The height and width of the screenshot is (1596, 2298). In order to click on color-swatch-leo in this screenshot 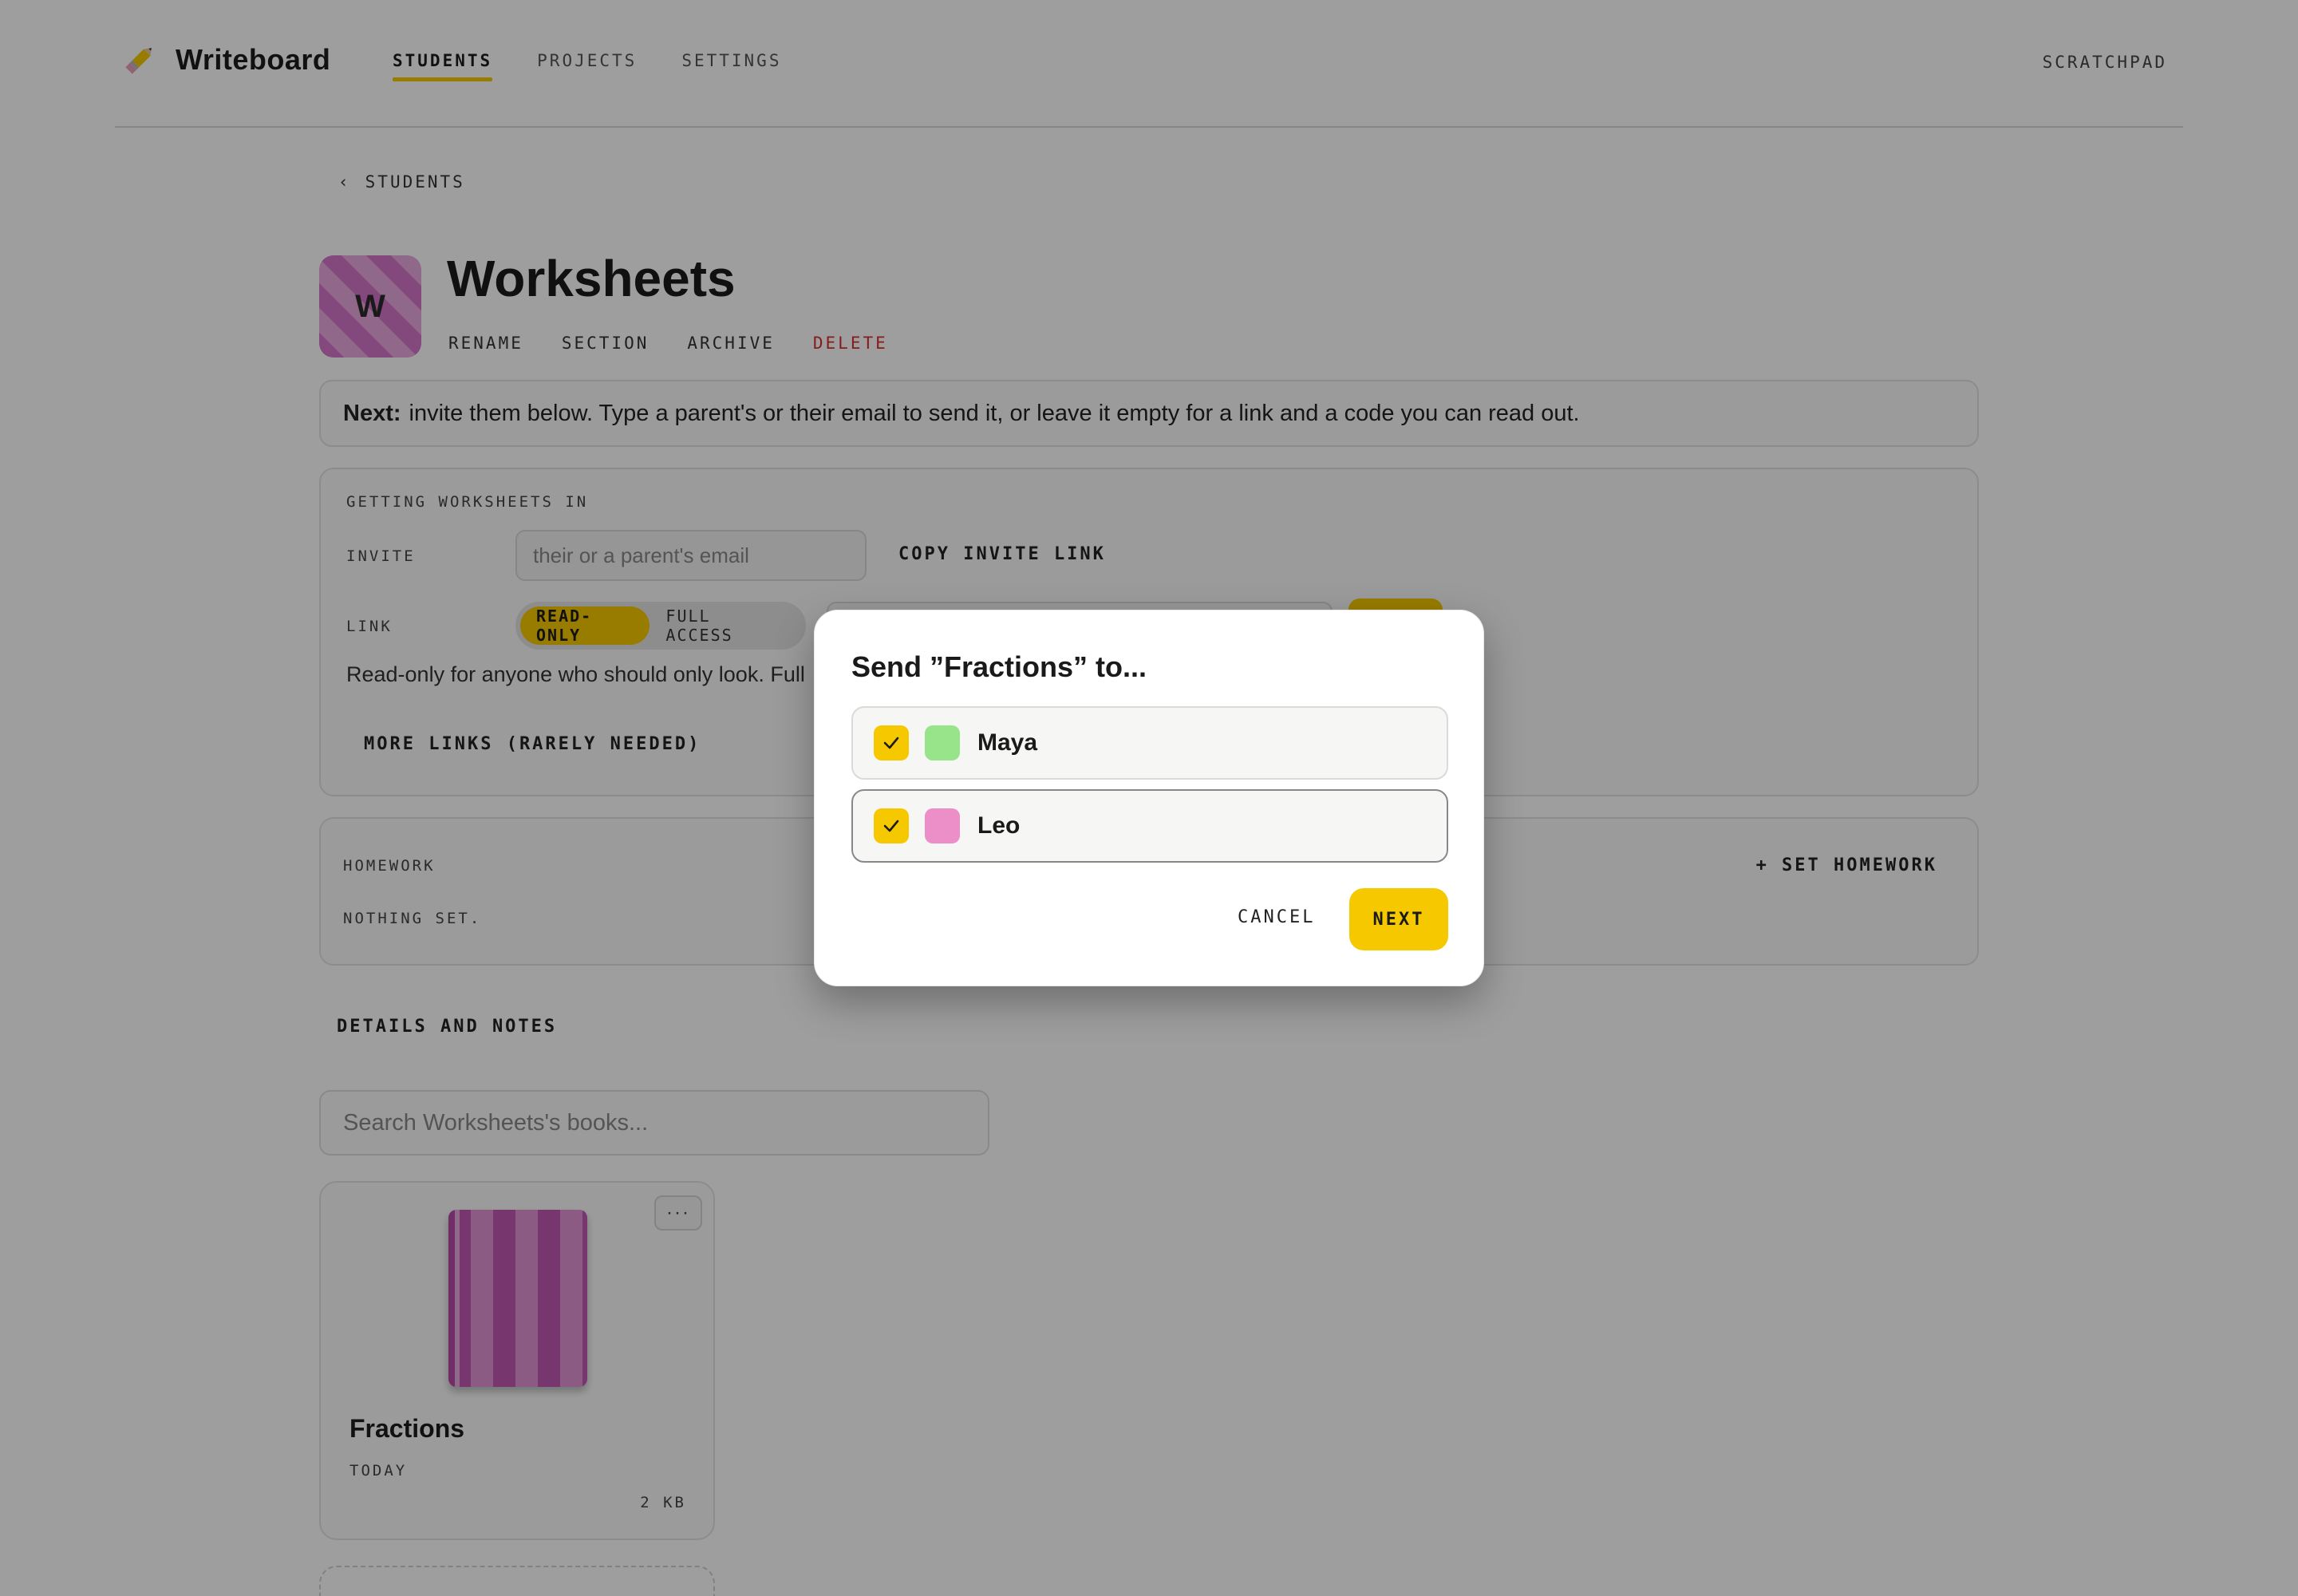, I will do `click(943, 825)`.